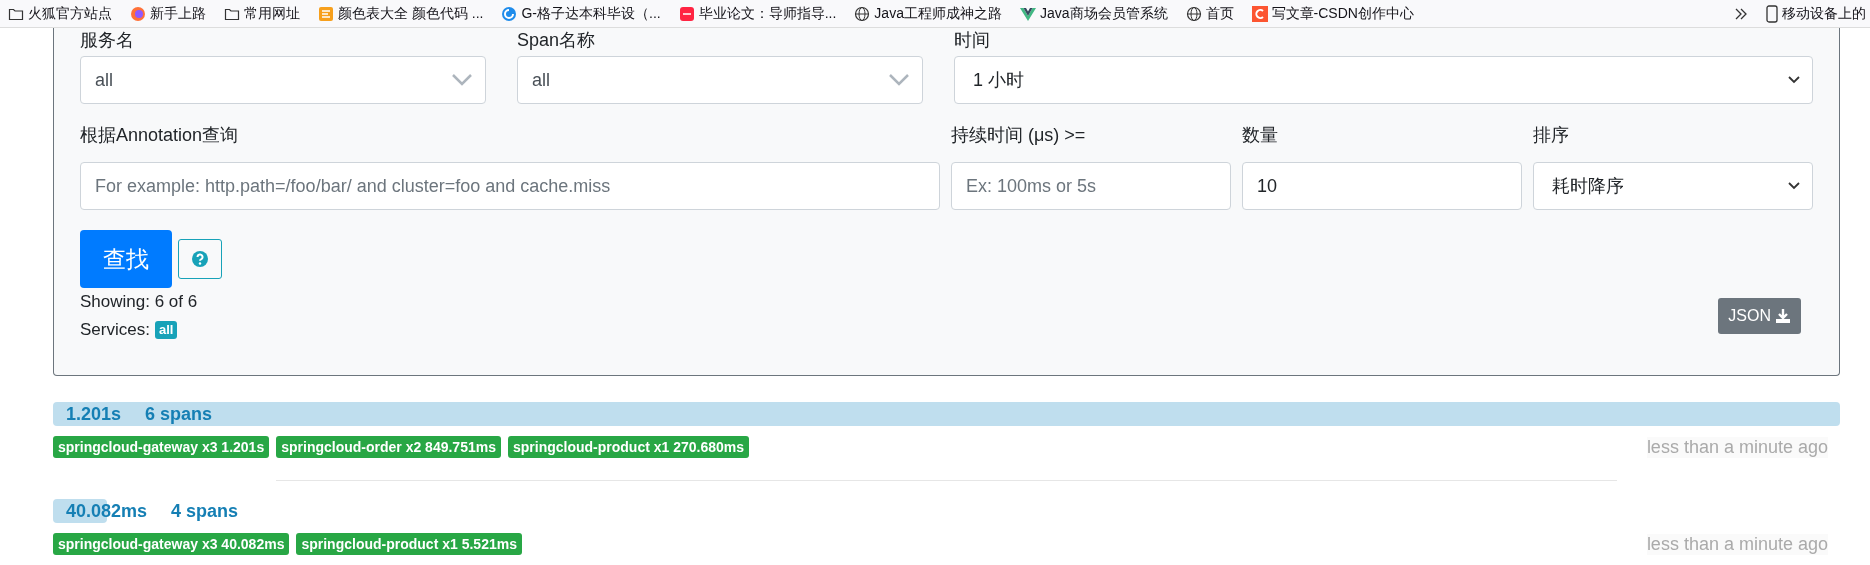 The image size is (1870, 565). I want to click on select-field: 1 小时, so click(1383, 80).